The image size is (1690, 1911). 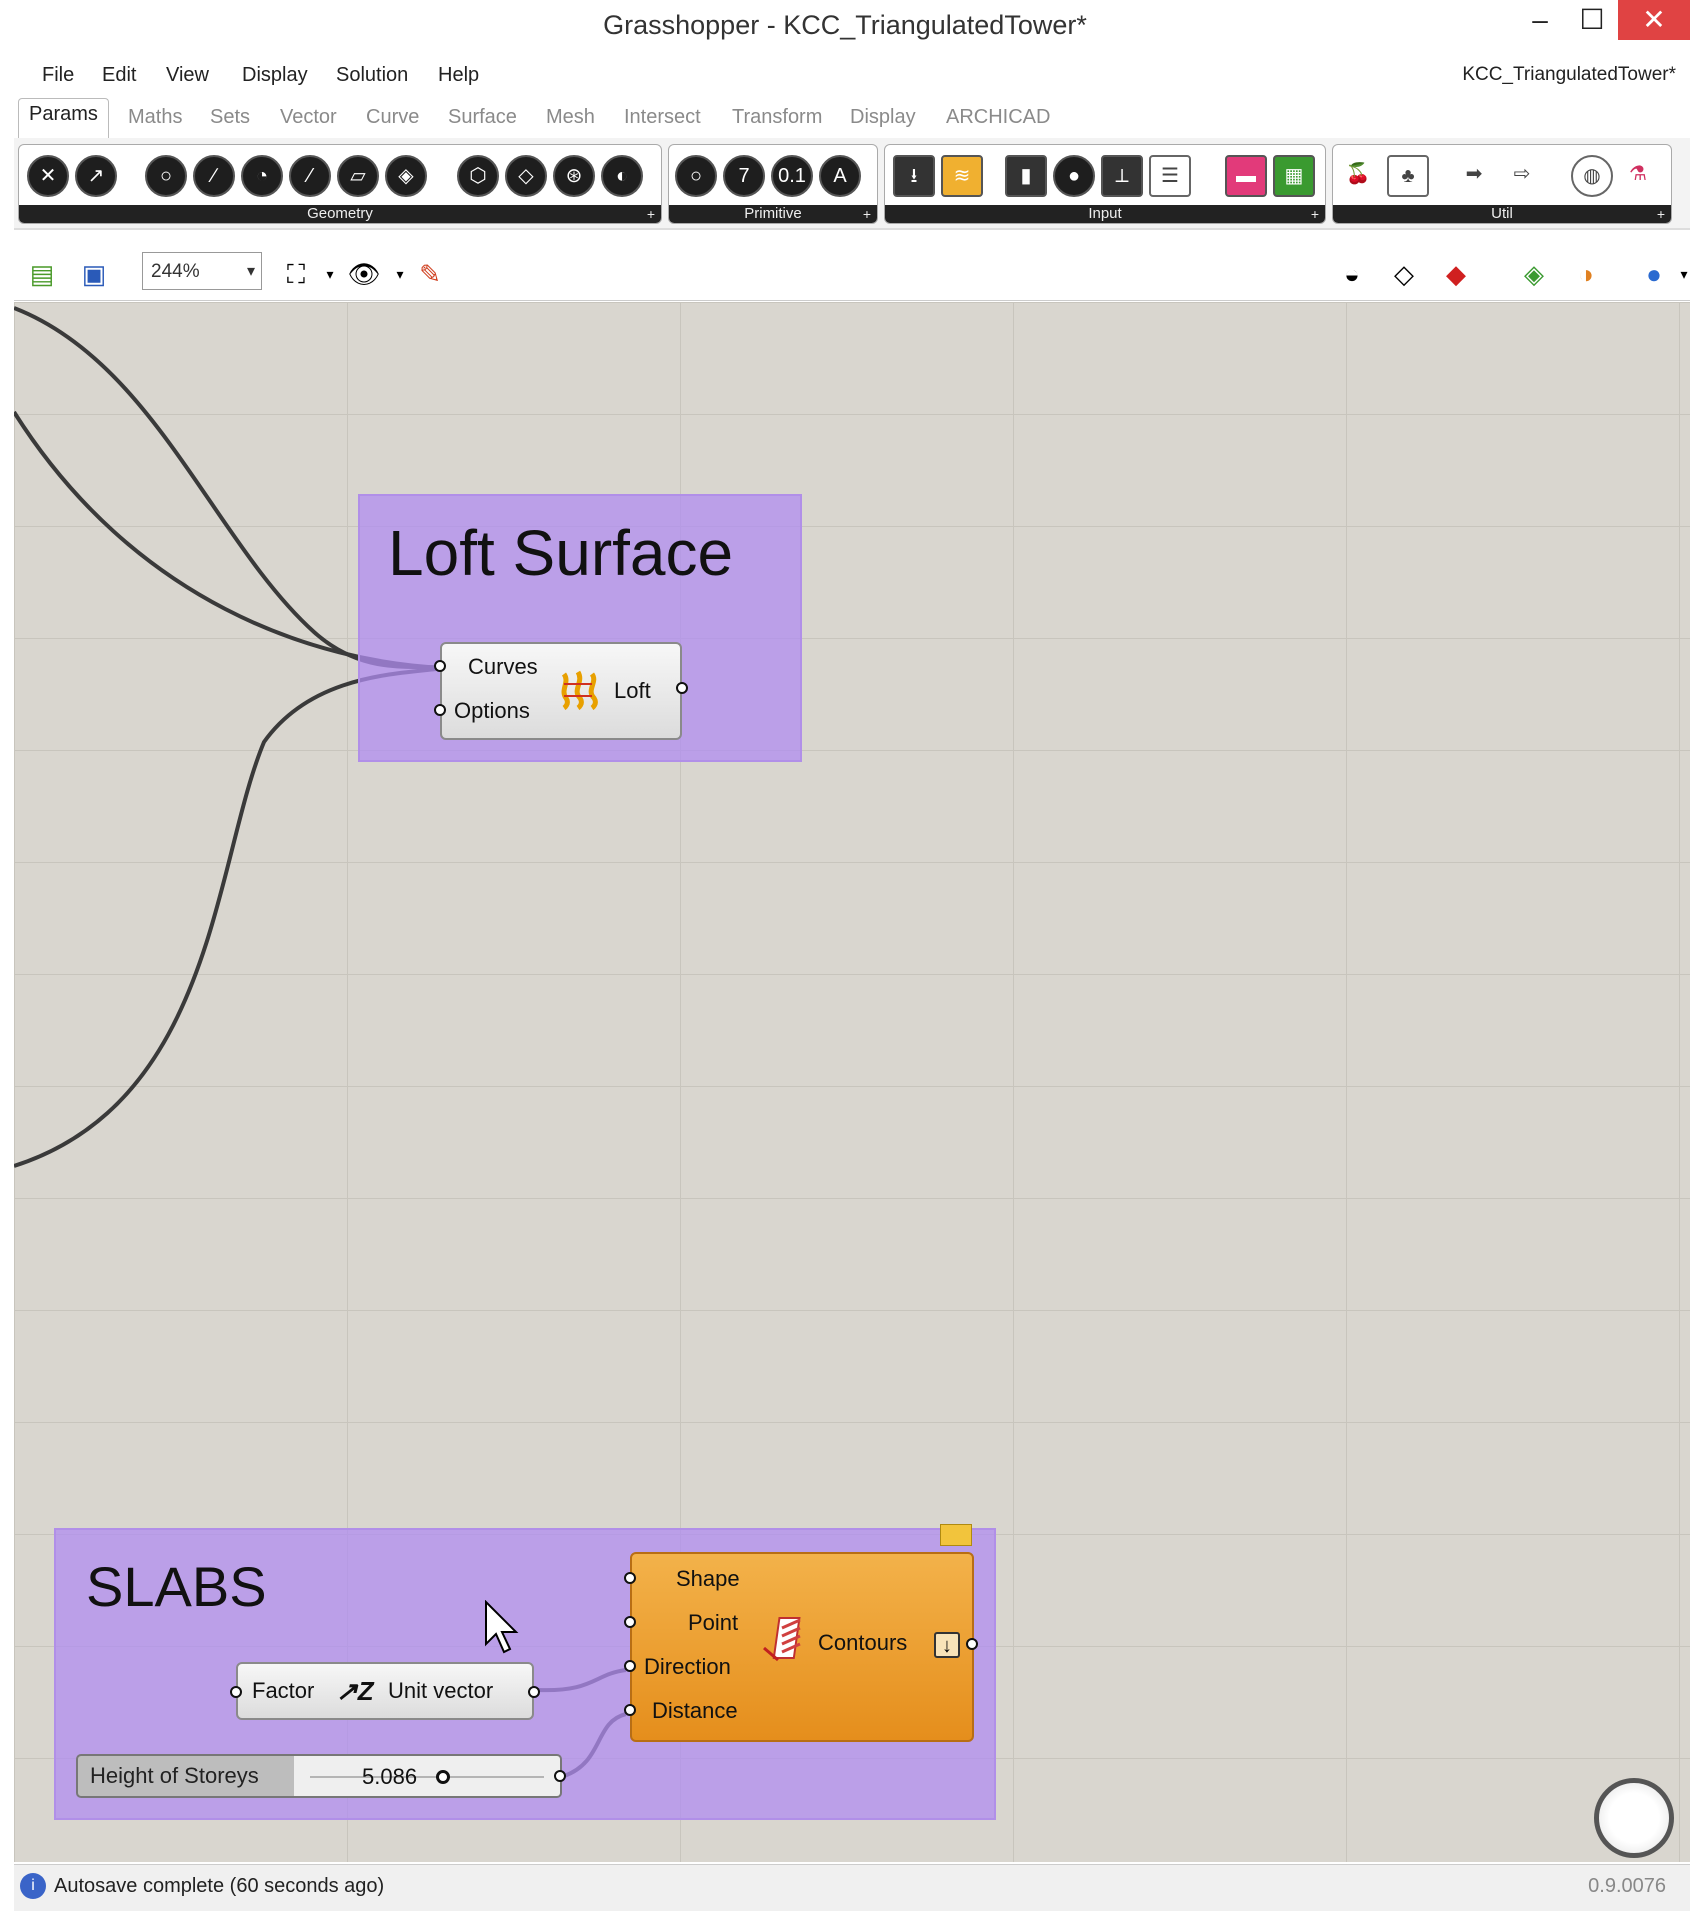 I want to click on text-param-icon: A, so click(x=840, y=176).